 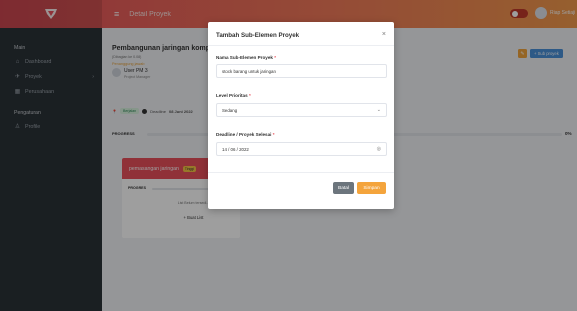 I want to click on sub-element-name-input: stock barang untuk jaringan, so click(x=301, y=71).